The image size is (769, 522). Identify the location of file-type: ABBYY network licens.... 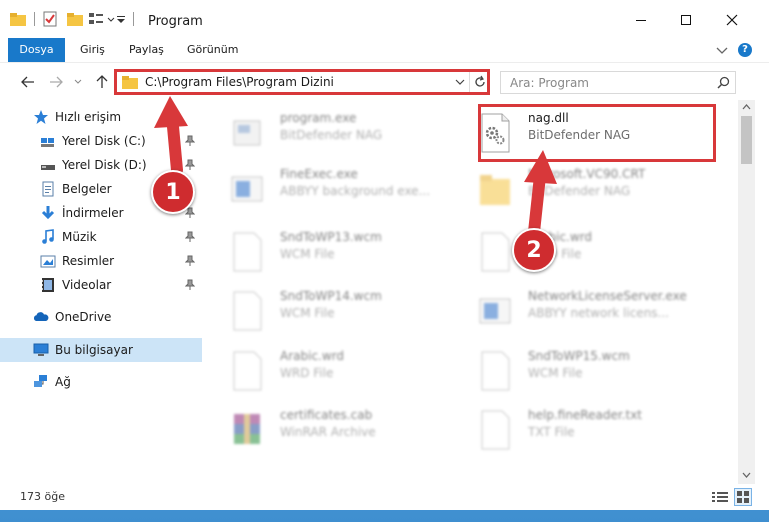
(598, 313).